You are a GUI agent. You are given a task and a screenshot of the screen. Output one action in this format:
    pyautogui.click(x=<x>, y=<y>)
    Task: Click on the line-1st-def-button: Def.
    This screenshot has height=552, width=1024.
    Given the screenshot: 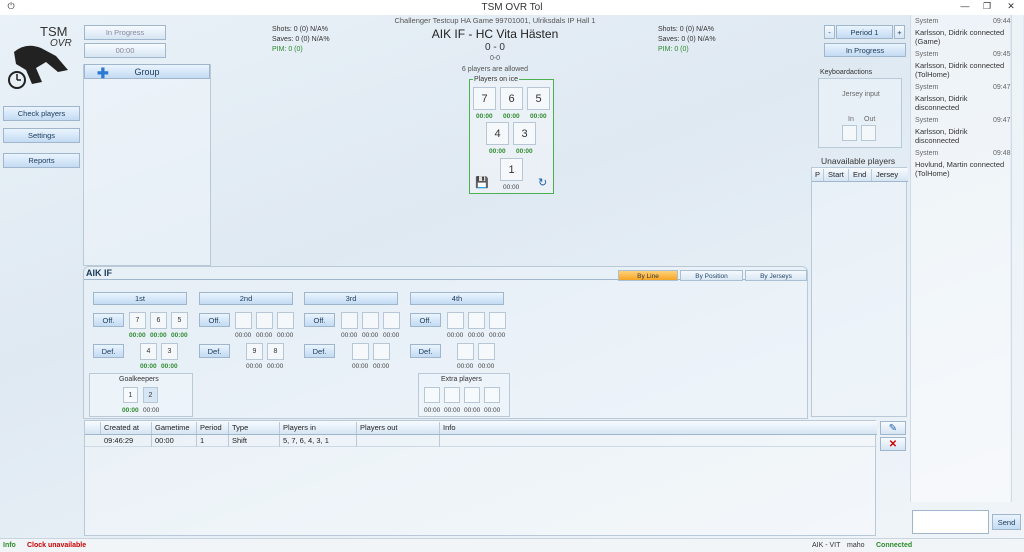 What is the action you would take?
    pyautogui.click(x=108, y=351)
    